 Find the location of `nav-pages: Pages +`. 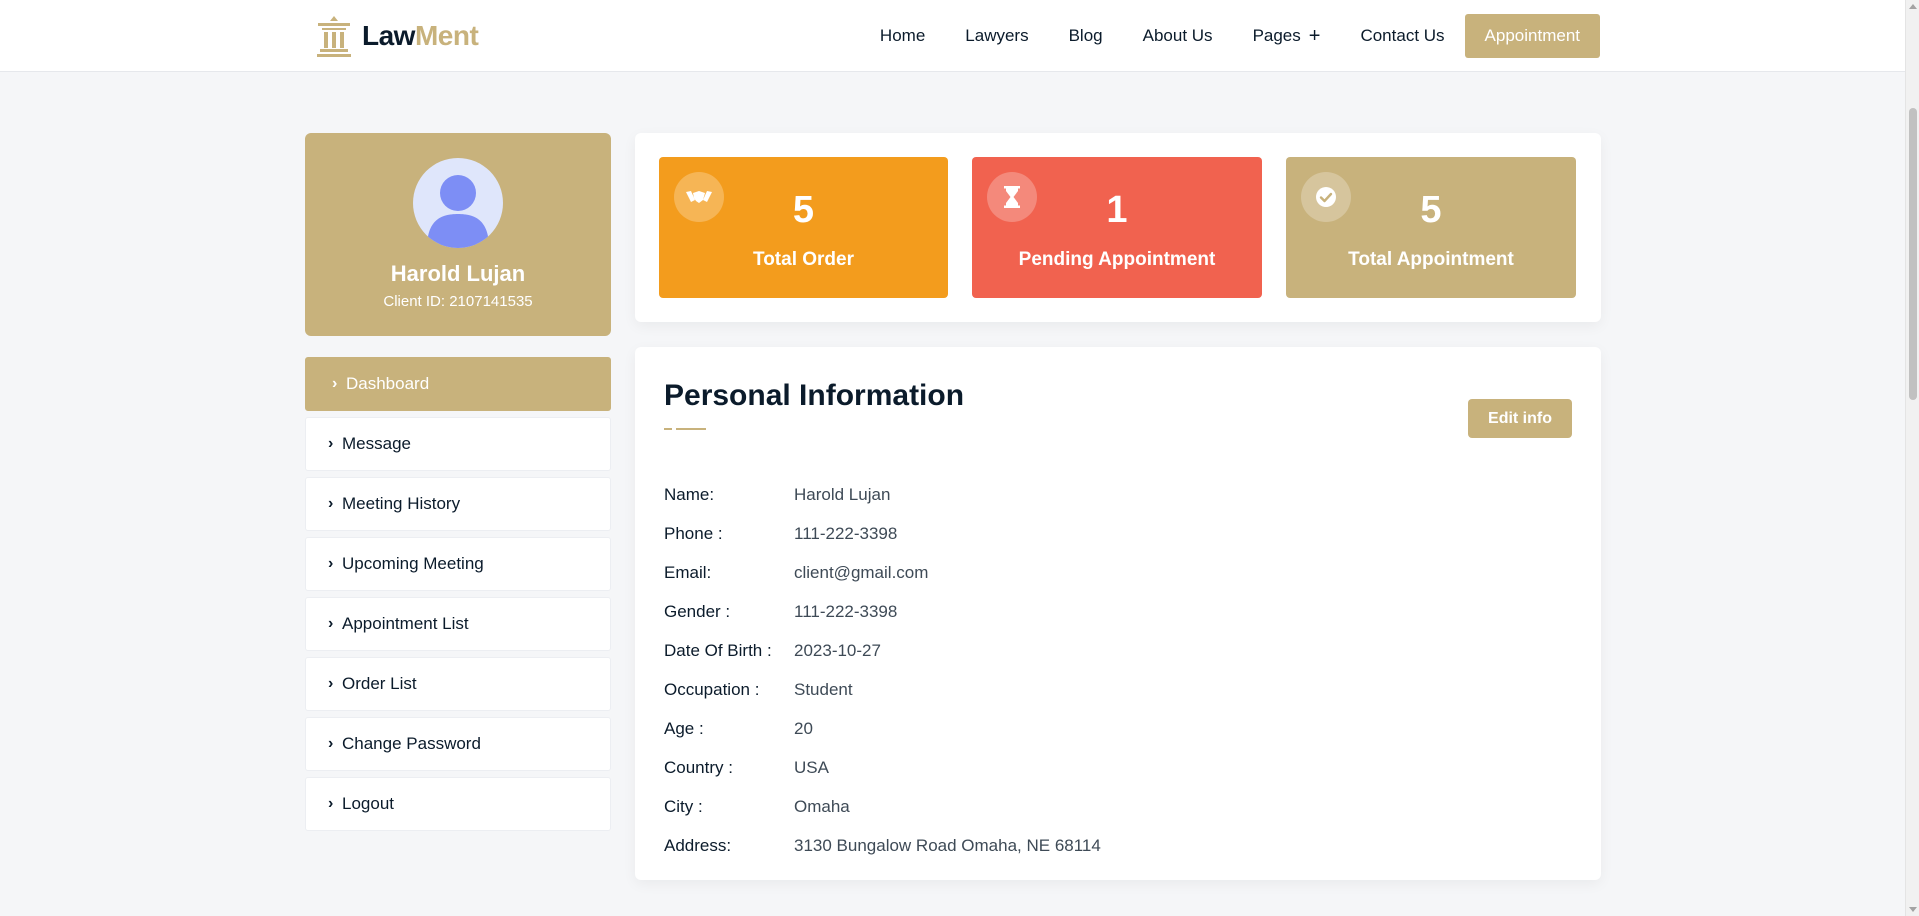

nav-pages: Pages + is located at coordinates (1287, 36).